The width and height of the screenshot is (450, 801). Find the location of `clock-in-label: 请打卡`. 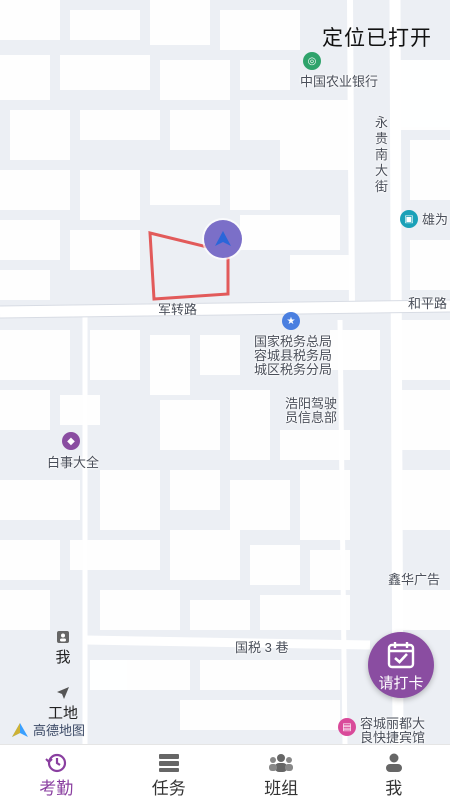

clock-in-label: 请打卡 is located at coordinates (401, 682).